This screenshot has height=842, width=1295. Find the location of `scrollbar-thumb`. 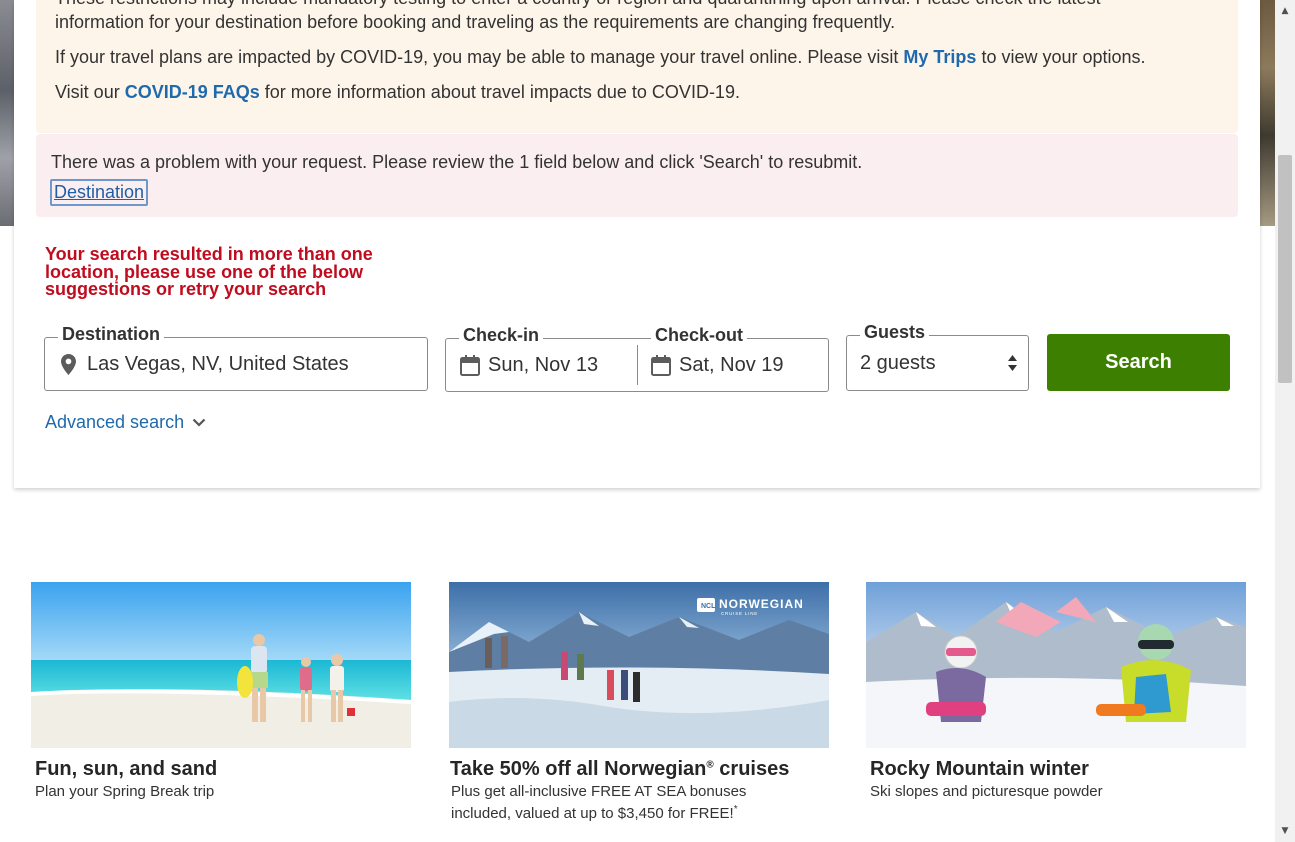

scrollbar-thumb is located at coordinates (1285, 269).